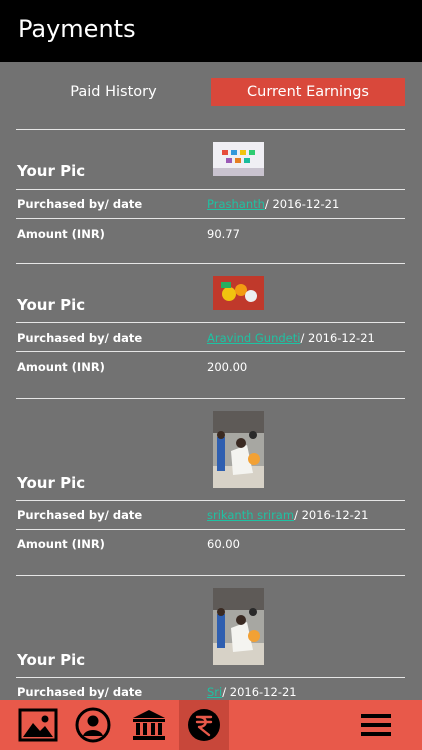 The image size is (422, 750). I want to click on nav-earnings, so click(204, 725).